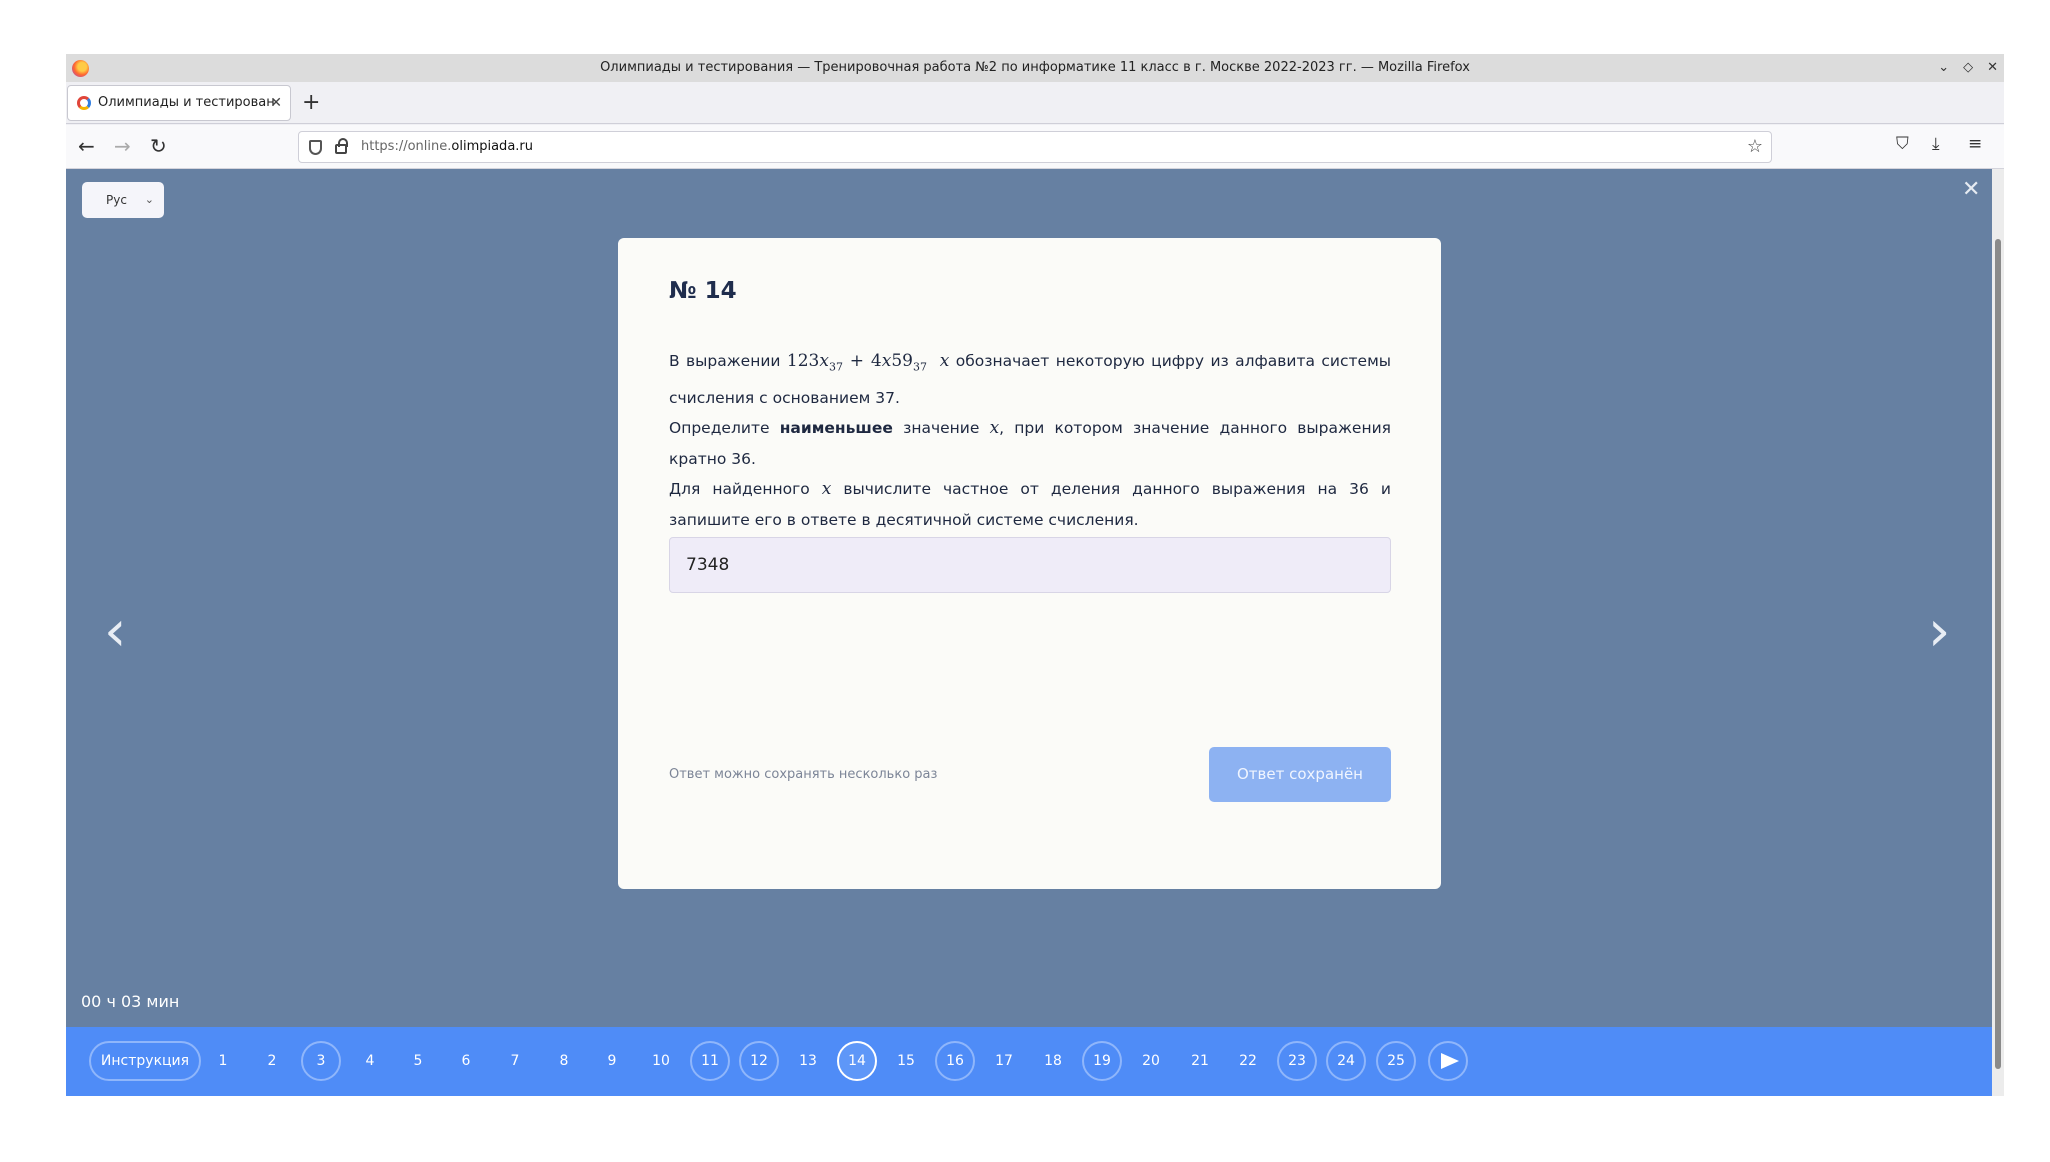 The image size is (2050, 1162). What do you see at coordinates (1248, 1061) in the screenshot?
I see `question-button-22: 22` at bounding box center [1248, 1061].